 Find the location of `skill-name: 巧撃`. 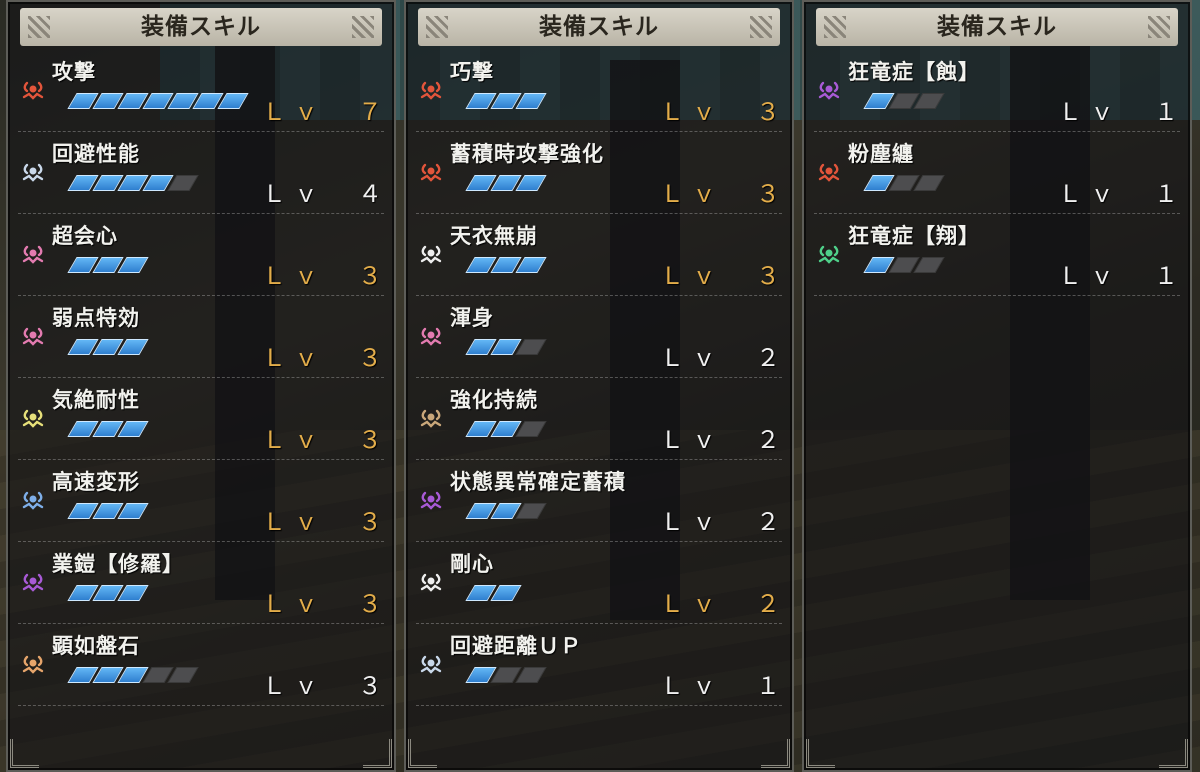

skill-name: 巧撃 is located at coordinates (472, 72).